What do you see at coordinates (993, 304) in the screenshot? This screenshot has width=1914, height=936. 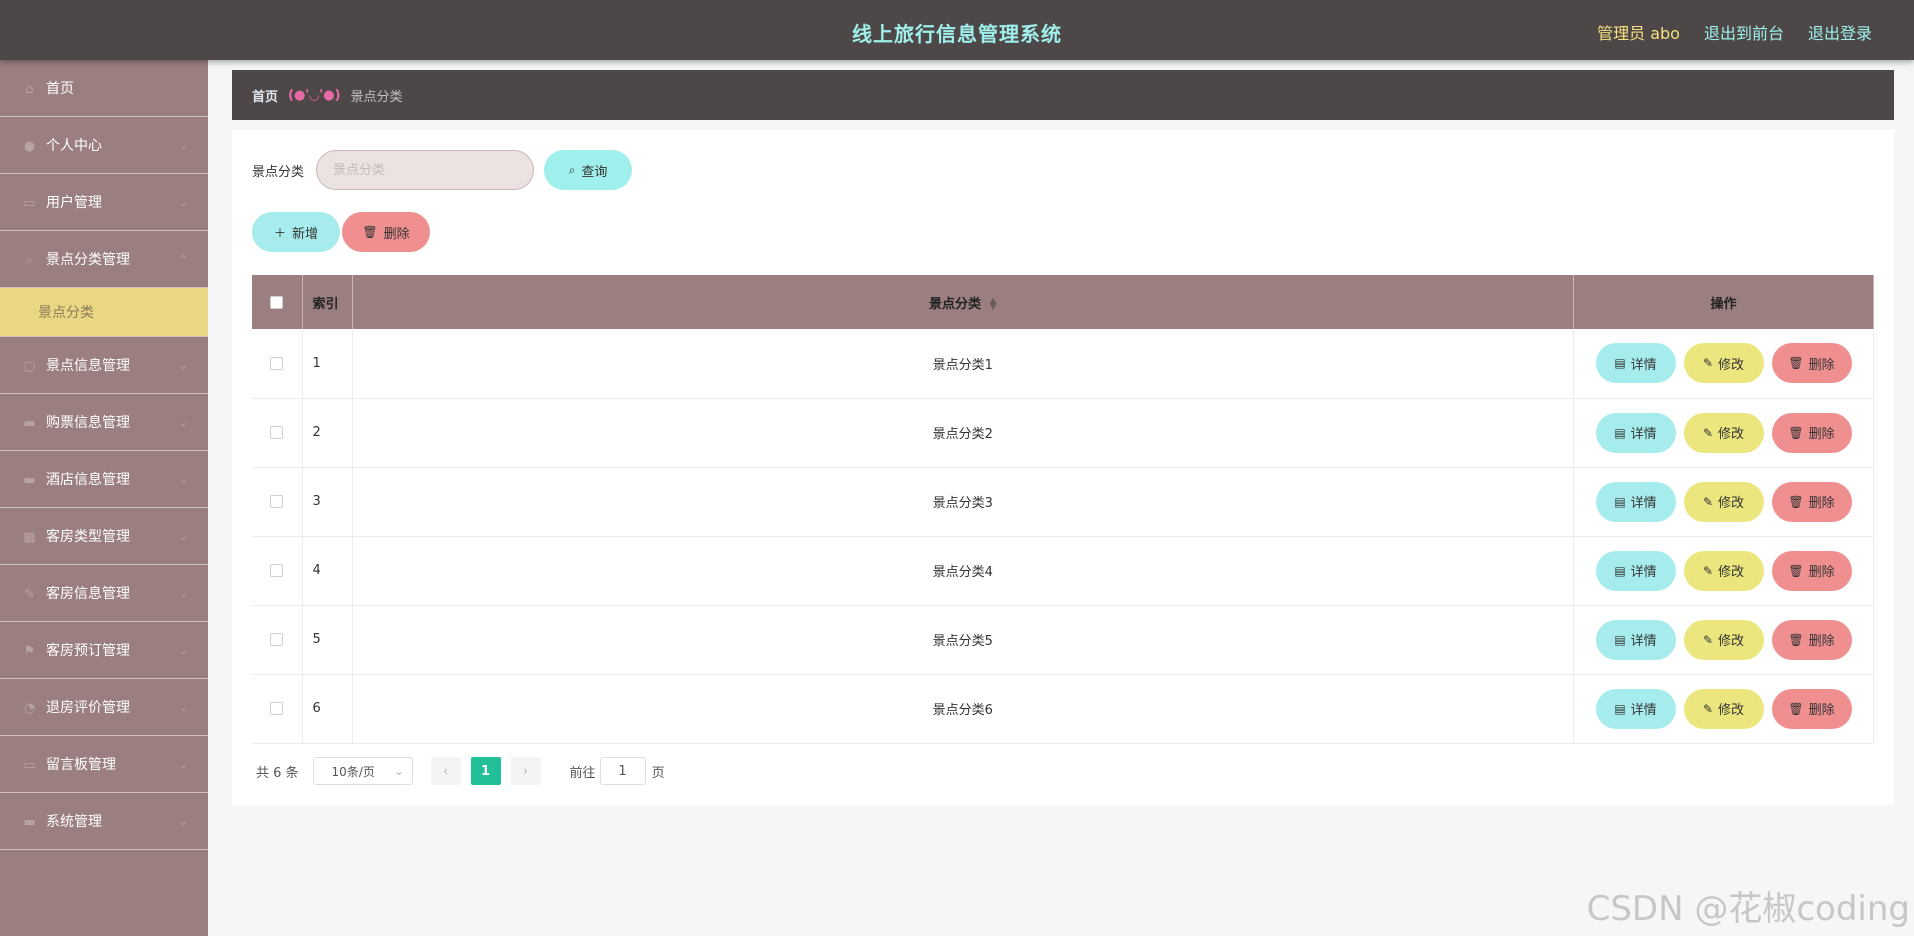 I see `sort-icon: ▲ ▼` at bounding box center [993, 304].